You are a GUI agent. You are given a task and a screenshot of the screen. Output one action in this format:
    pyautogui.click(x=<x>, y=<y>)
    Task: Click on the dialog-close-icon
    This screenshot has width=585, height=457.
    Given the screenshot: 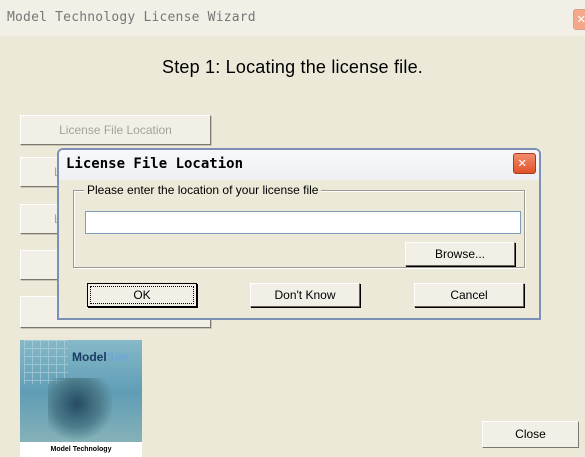 What is the action you would take?
    pyautogui.click(x=524, y=163)
    